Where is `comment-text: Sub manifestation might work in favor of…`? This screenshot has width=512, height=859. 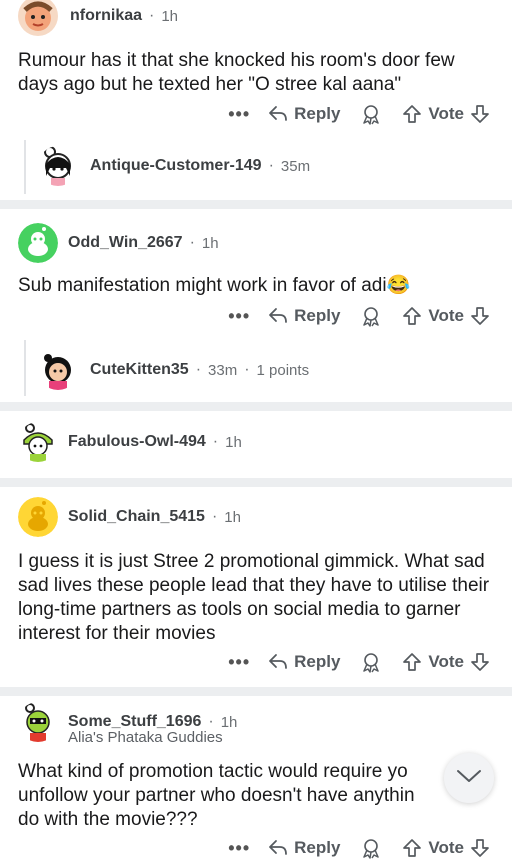
comment-text: Sub manifestation might work in favor of… is located at coordinates (202, 285).